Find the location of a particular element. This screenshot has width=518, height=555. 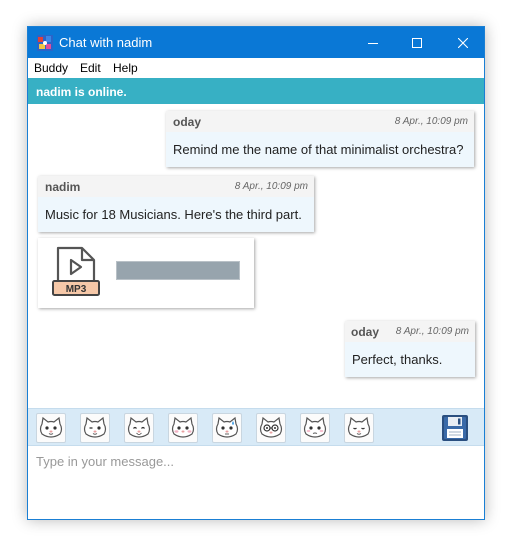

mp3-file-icon: MP3 is located at coordinates (76, 272).